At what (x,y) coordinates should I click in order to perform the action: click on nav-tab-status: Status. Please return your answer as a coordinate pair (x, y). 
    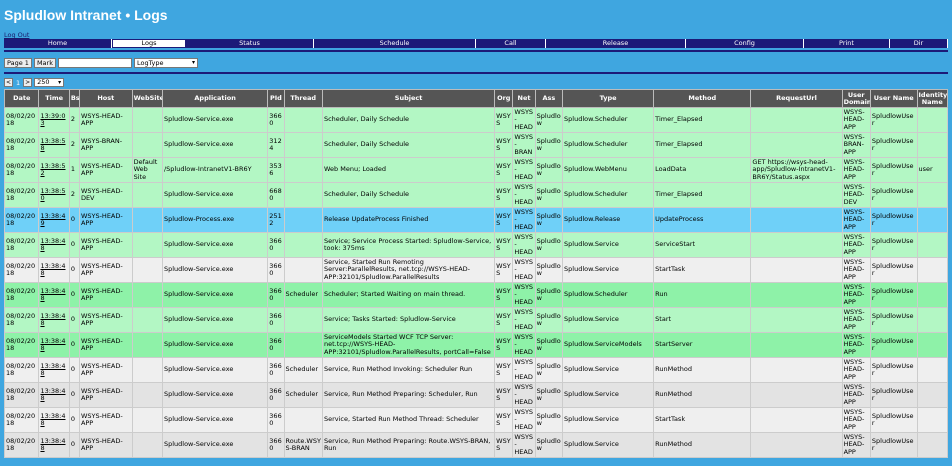
    Looking at the image, I should click on (250, 43).